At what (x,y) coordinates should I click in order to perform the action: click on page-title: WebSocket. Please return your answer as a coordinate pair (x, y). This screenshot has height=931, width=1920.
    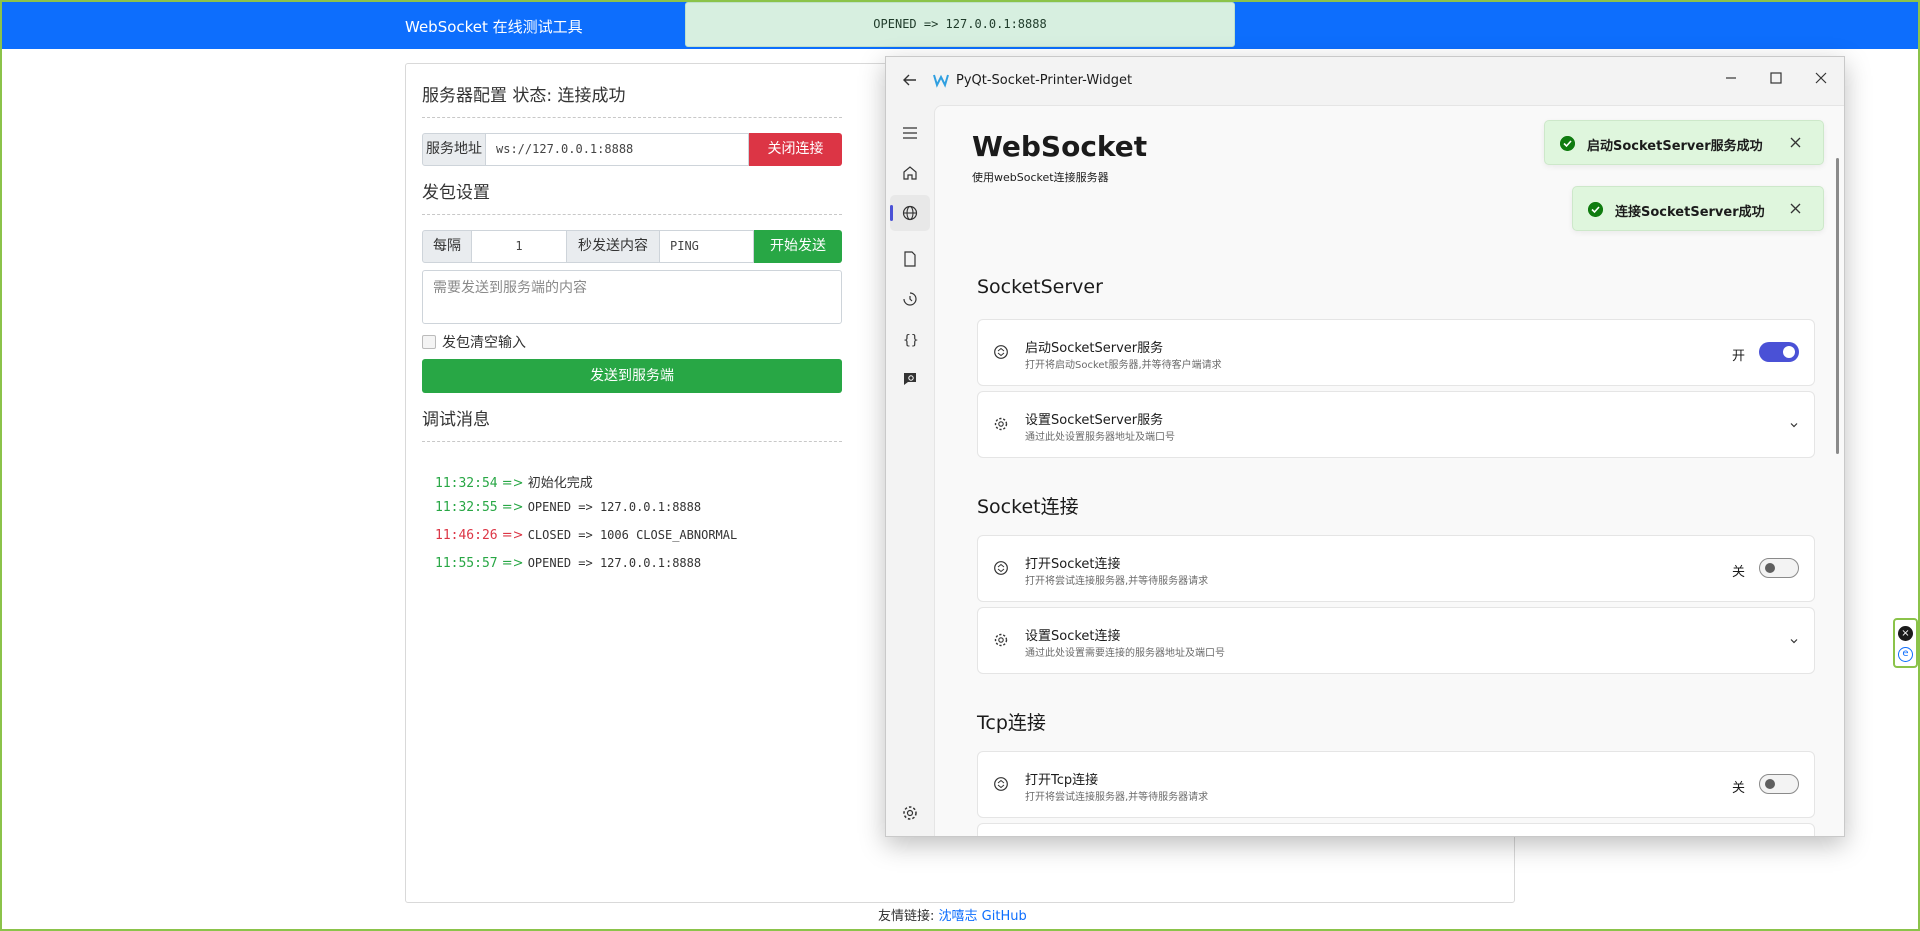
    Looking at the image, I should click on (1060, 146).